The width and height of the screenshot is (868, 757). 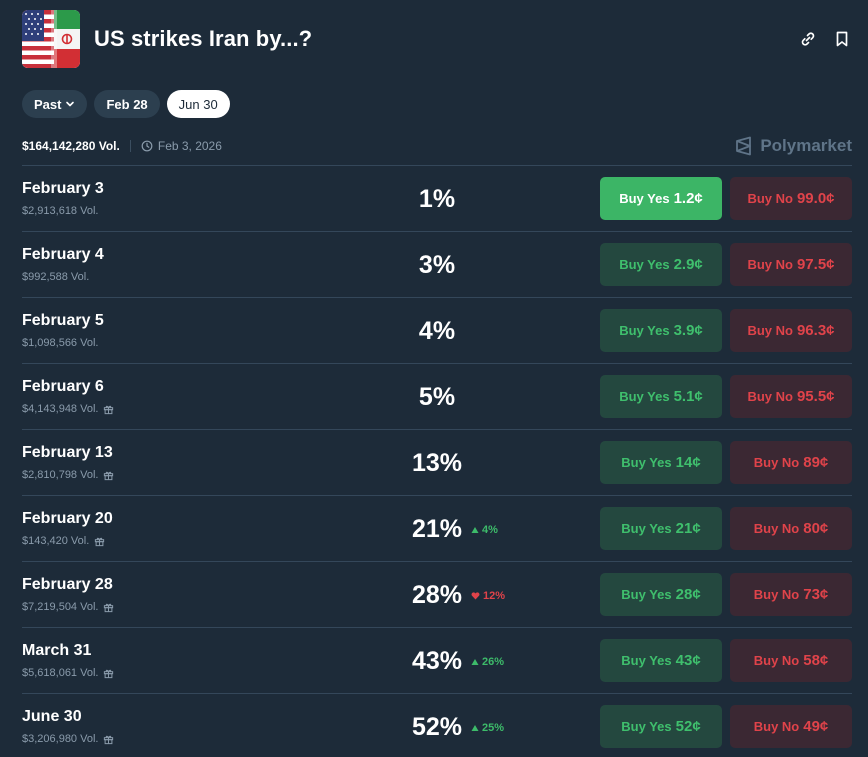 I want to click on outcome-name: February 5, so click(x=63, y=320).